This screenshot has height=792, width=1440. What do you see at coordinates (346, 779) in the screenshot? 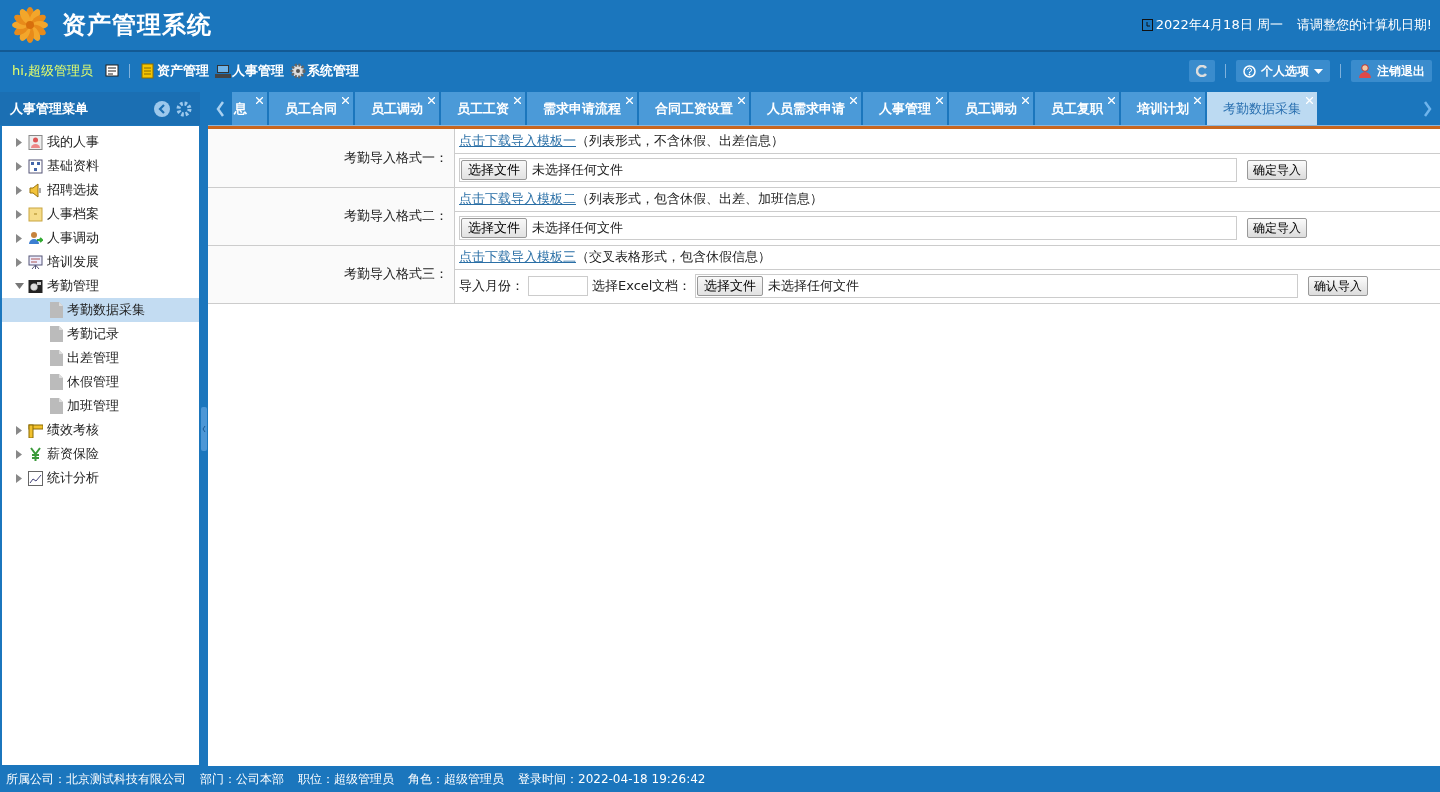
I see `status-text: 职位：超级管理员` at bounding box center [346, 779].